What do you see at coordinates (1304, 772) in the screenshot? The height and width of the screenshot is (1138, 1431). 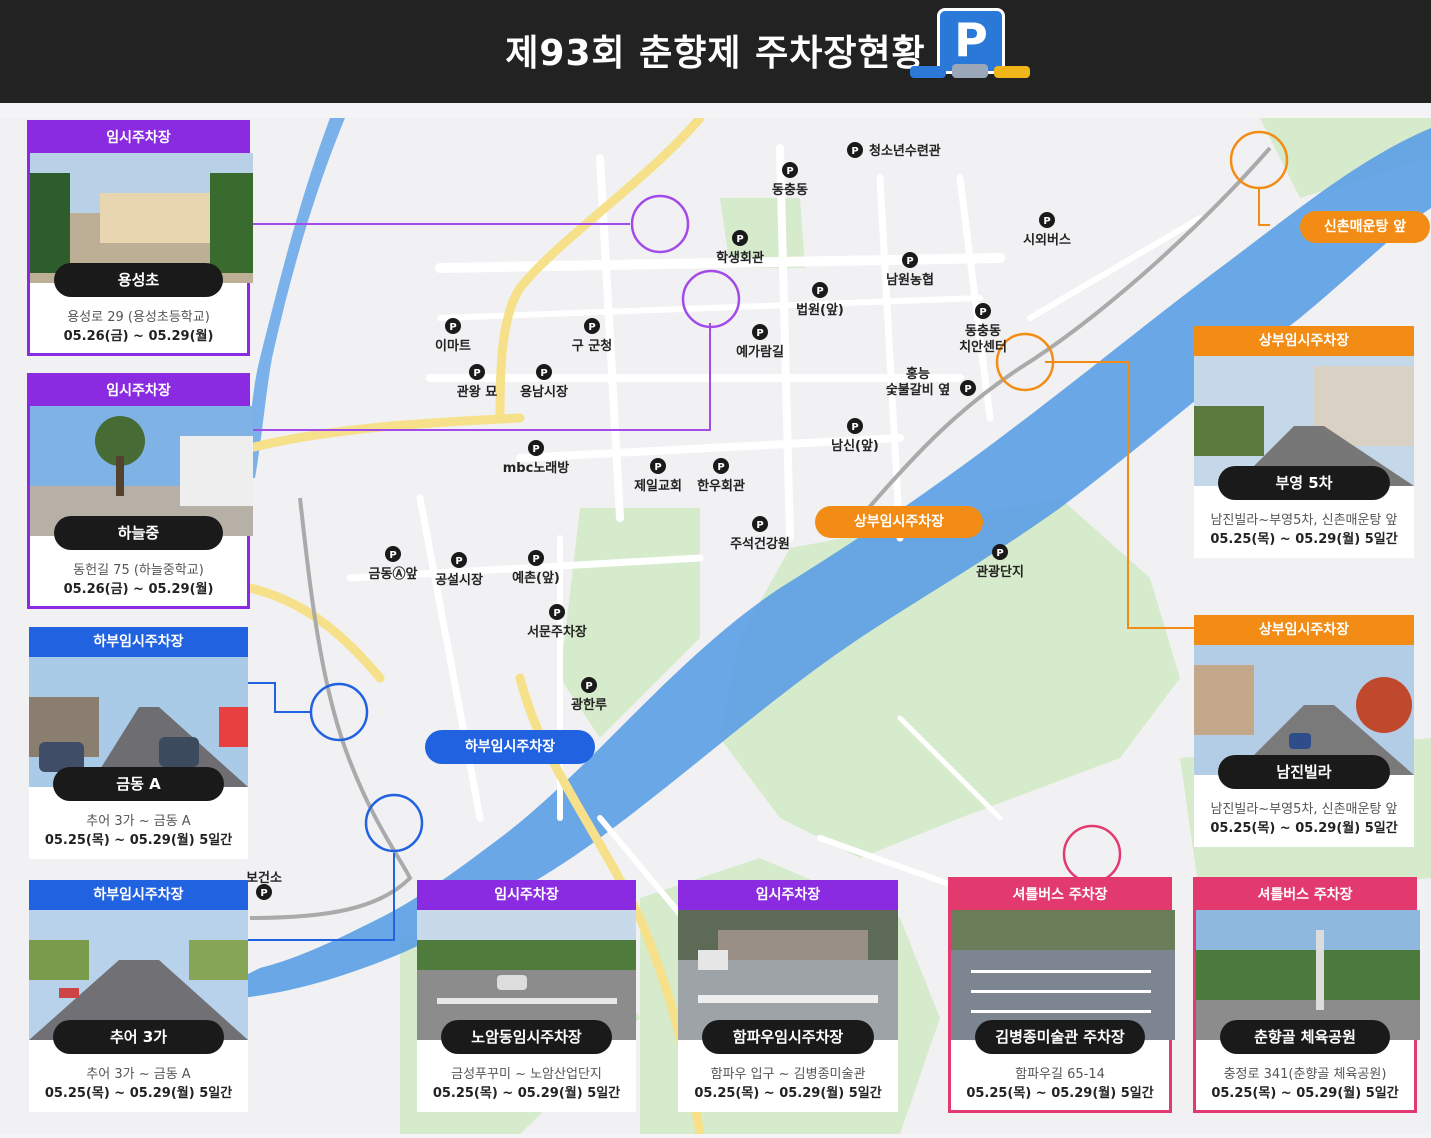 I see `card-name: 남진빌라` at bounding box center [1304, 772].